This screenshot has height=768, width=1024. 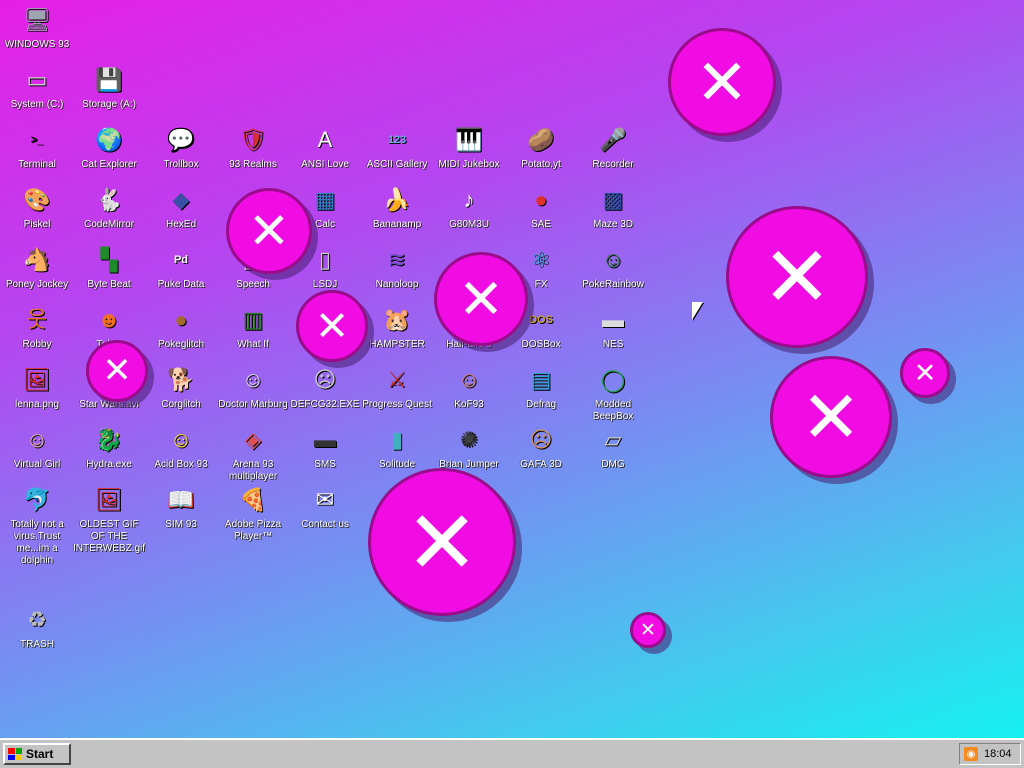 What do you see at coordinates (109, 536) in the screenshot?
I see `desktop-icon-label: OLDEST GIF OF THE INTERWEBZ.gif` at bounding box center [109, 536].